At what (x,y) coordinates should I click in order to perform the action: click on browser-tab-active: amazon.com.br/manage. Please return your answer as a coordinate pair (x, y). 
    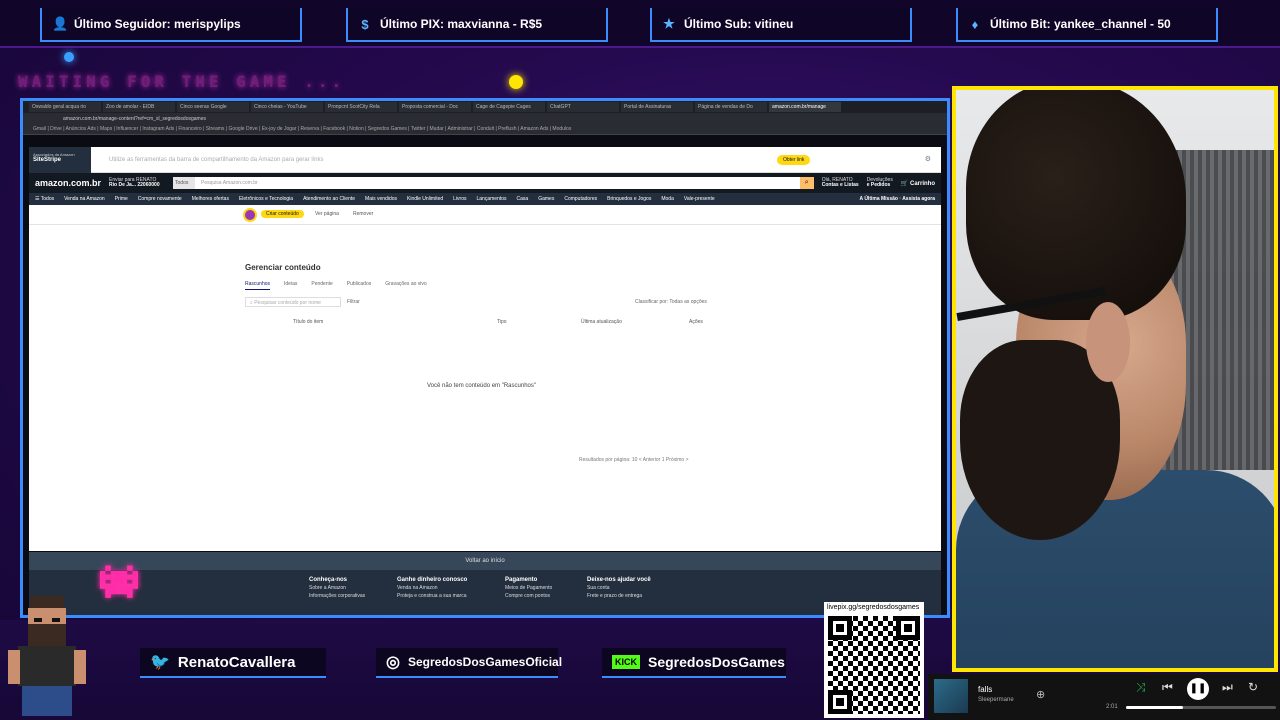
    Looking at the image, I should click on (805, 107).